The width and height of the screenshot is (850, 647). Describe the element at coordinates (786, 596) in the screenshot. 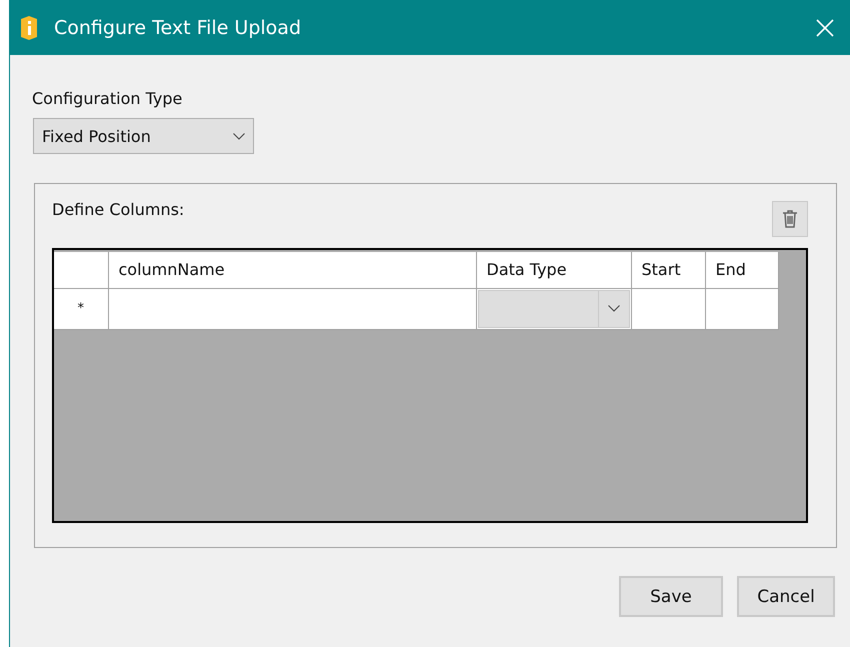

I see `cancel-button: Cancel` at that location.